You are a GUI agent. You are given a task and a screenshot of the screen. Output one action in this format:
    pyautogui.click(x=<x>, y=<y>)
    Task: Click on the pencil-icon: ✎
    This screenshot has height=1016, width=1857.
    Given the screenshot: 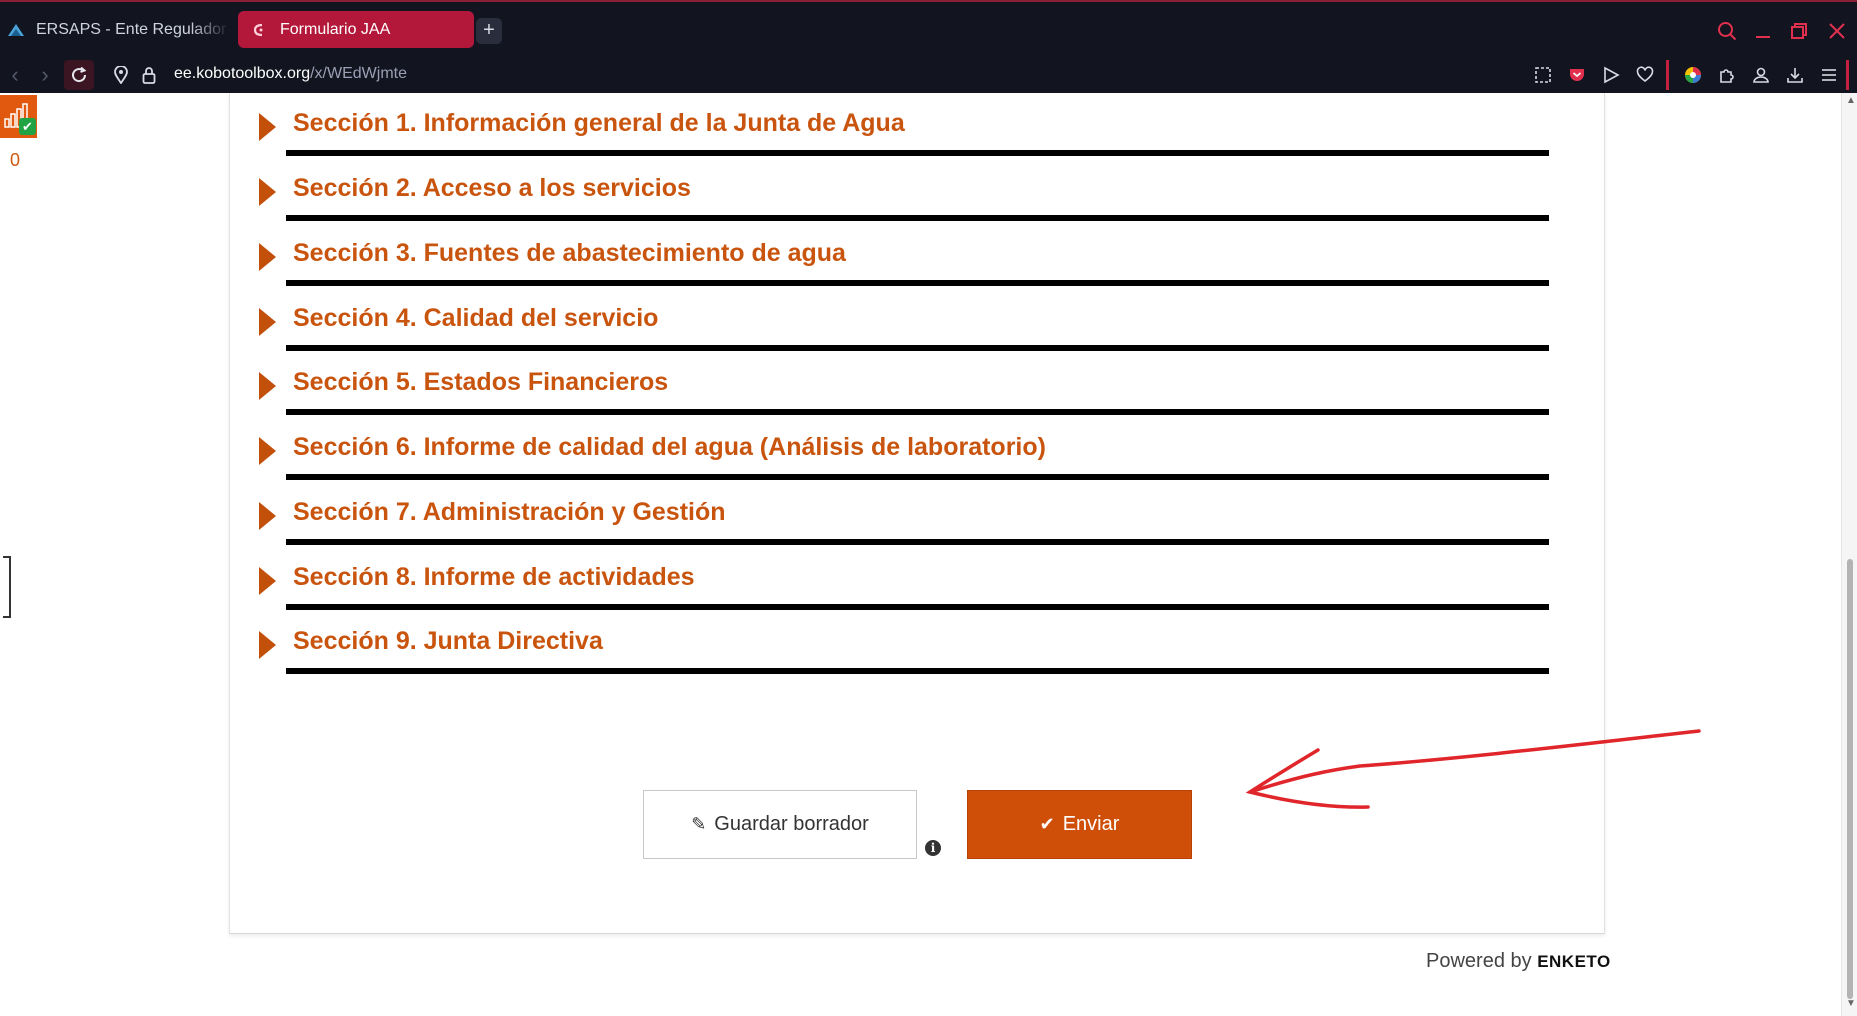 What is the action you would take?
    pyautogui.click(x=699, y=824)
    